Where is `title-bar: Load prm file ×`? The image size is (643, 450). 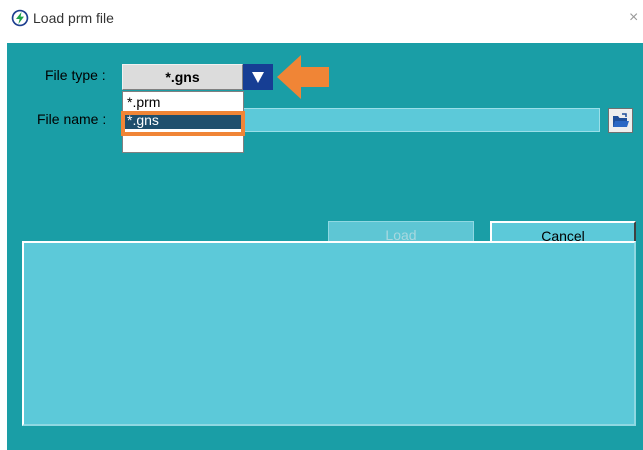 title-bar: Load prm file × is located at coordinates (321, 18).